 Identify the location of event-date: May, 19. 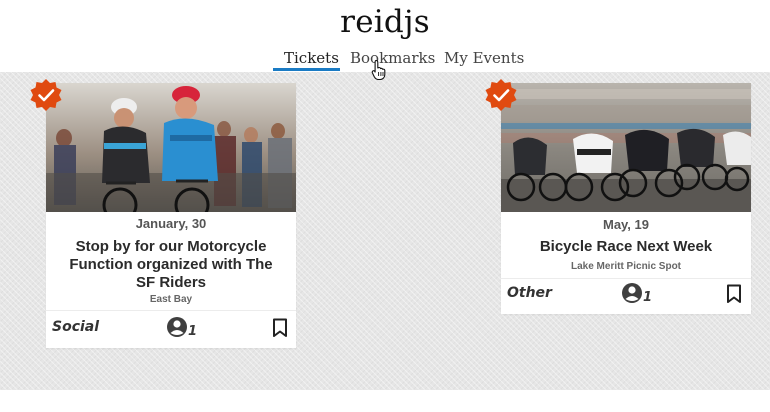
(625, 224).